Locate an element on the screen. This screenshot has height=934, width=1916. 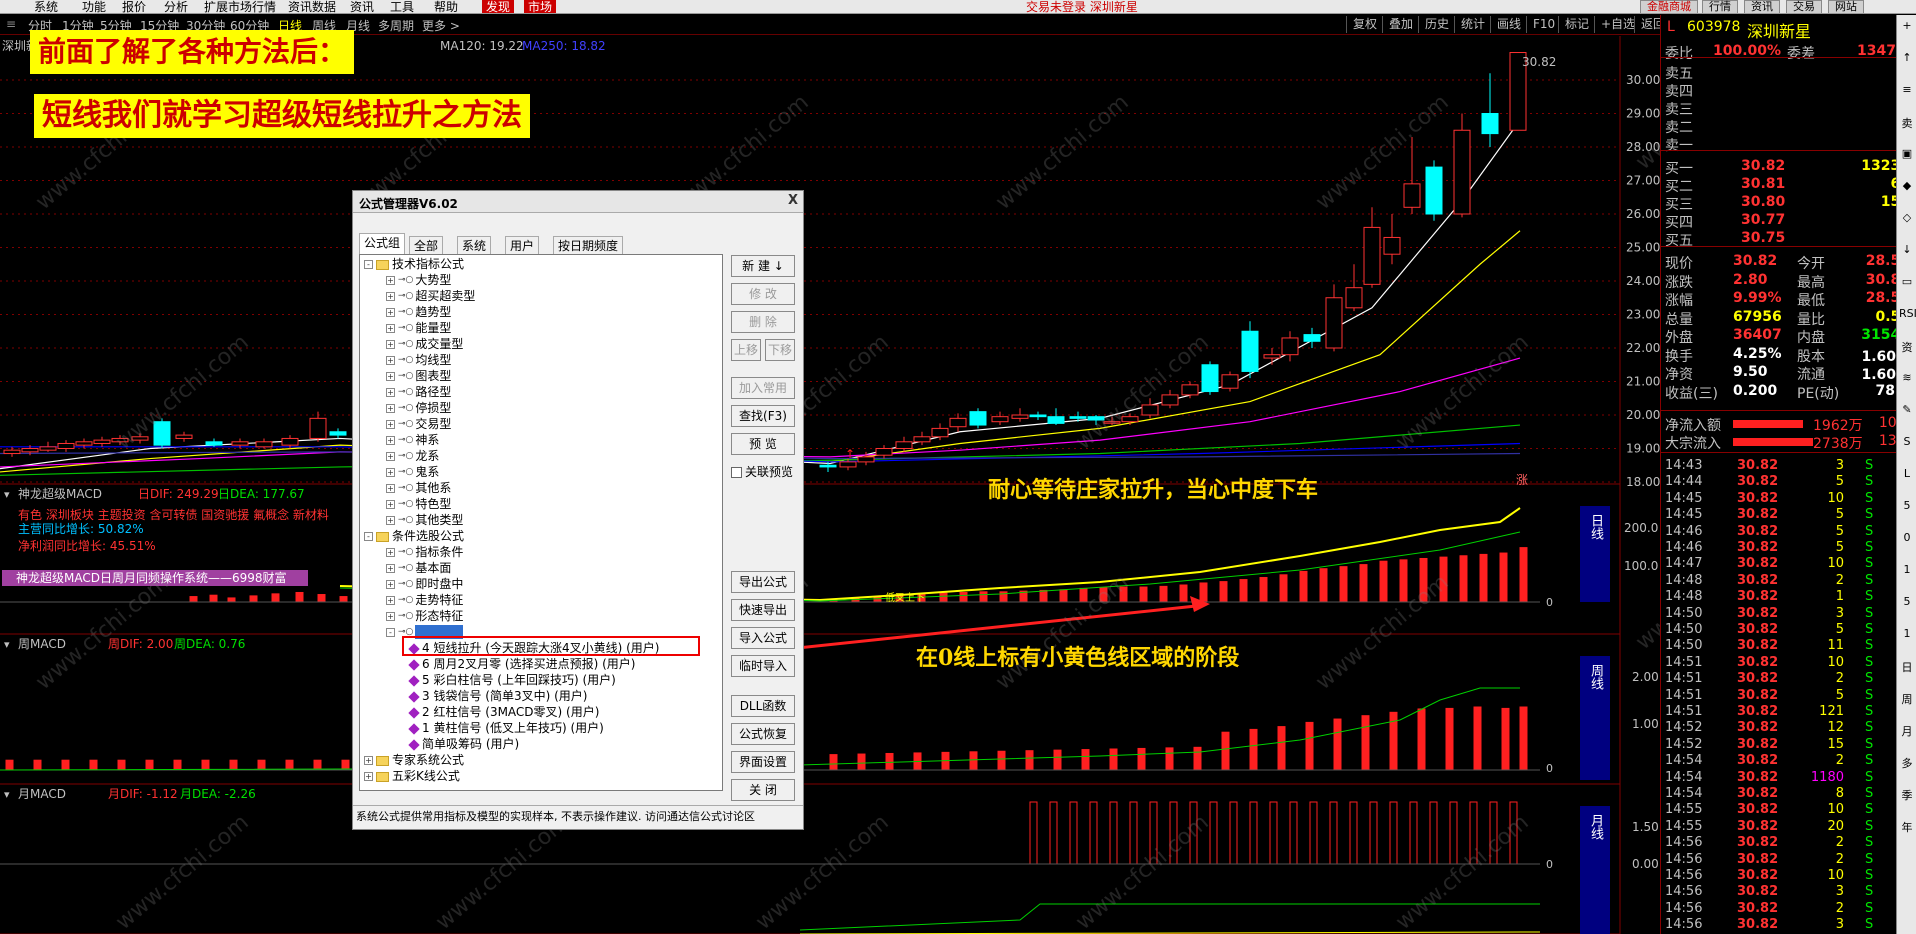
tree-node: + ⊸○ 路径型 is located at coordinates (418, 392).